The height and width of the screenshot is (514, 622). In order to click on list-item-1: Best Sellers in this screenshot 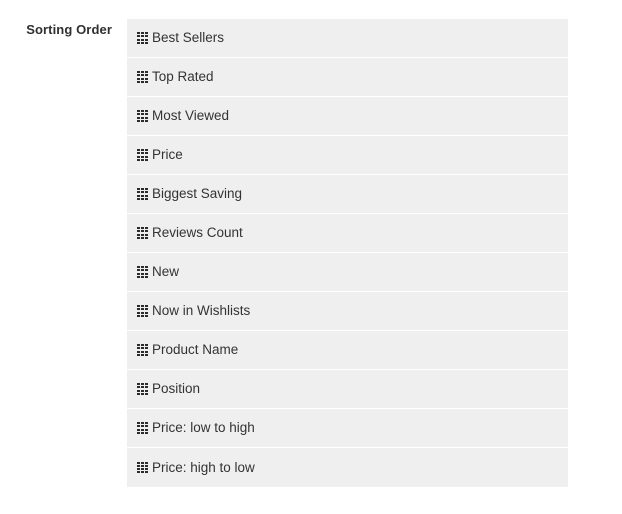, I will do `click(347, 38)`.